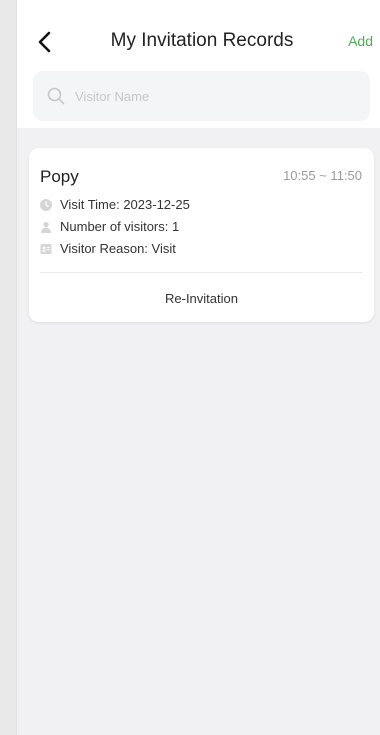  I want to click on visitor-count-row: Number of visitors: 1, so click(109, 226).